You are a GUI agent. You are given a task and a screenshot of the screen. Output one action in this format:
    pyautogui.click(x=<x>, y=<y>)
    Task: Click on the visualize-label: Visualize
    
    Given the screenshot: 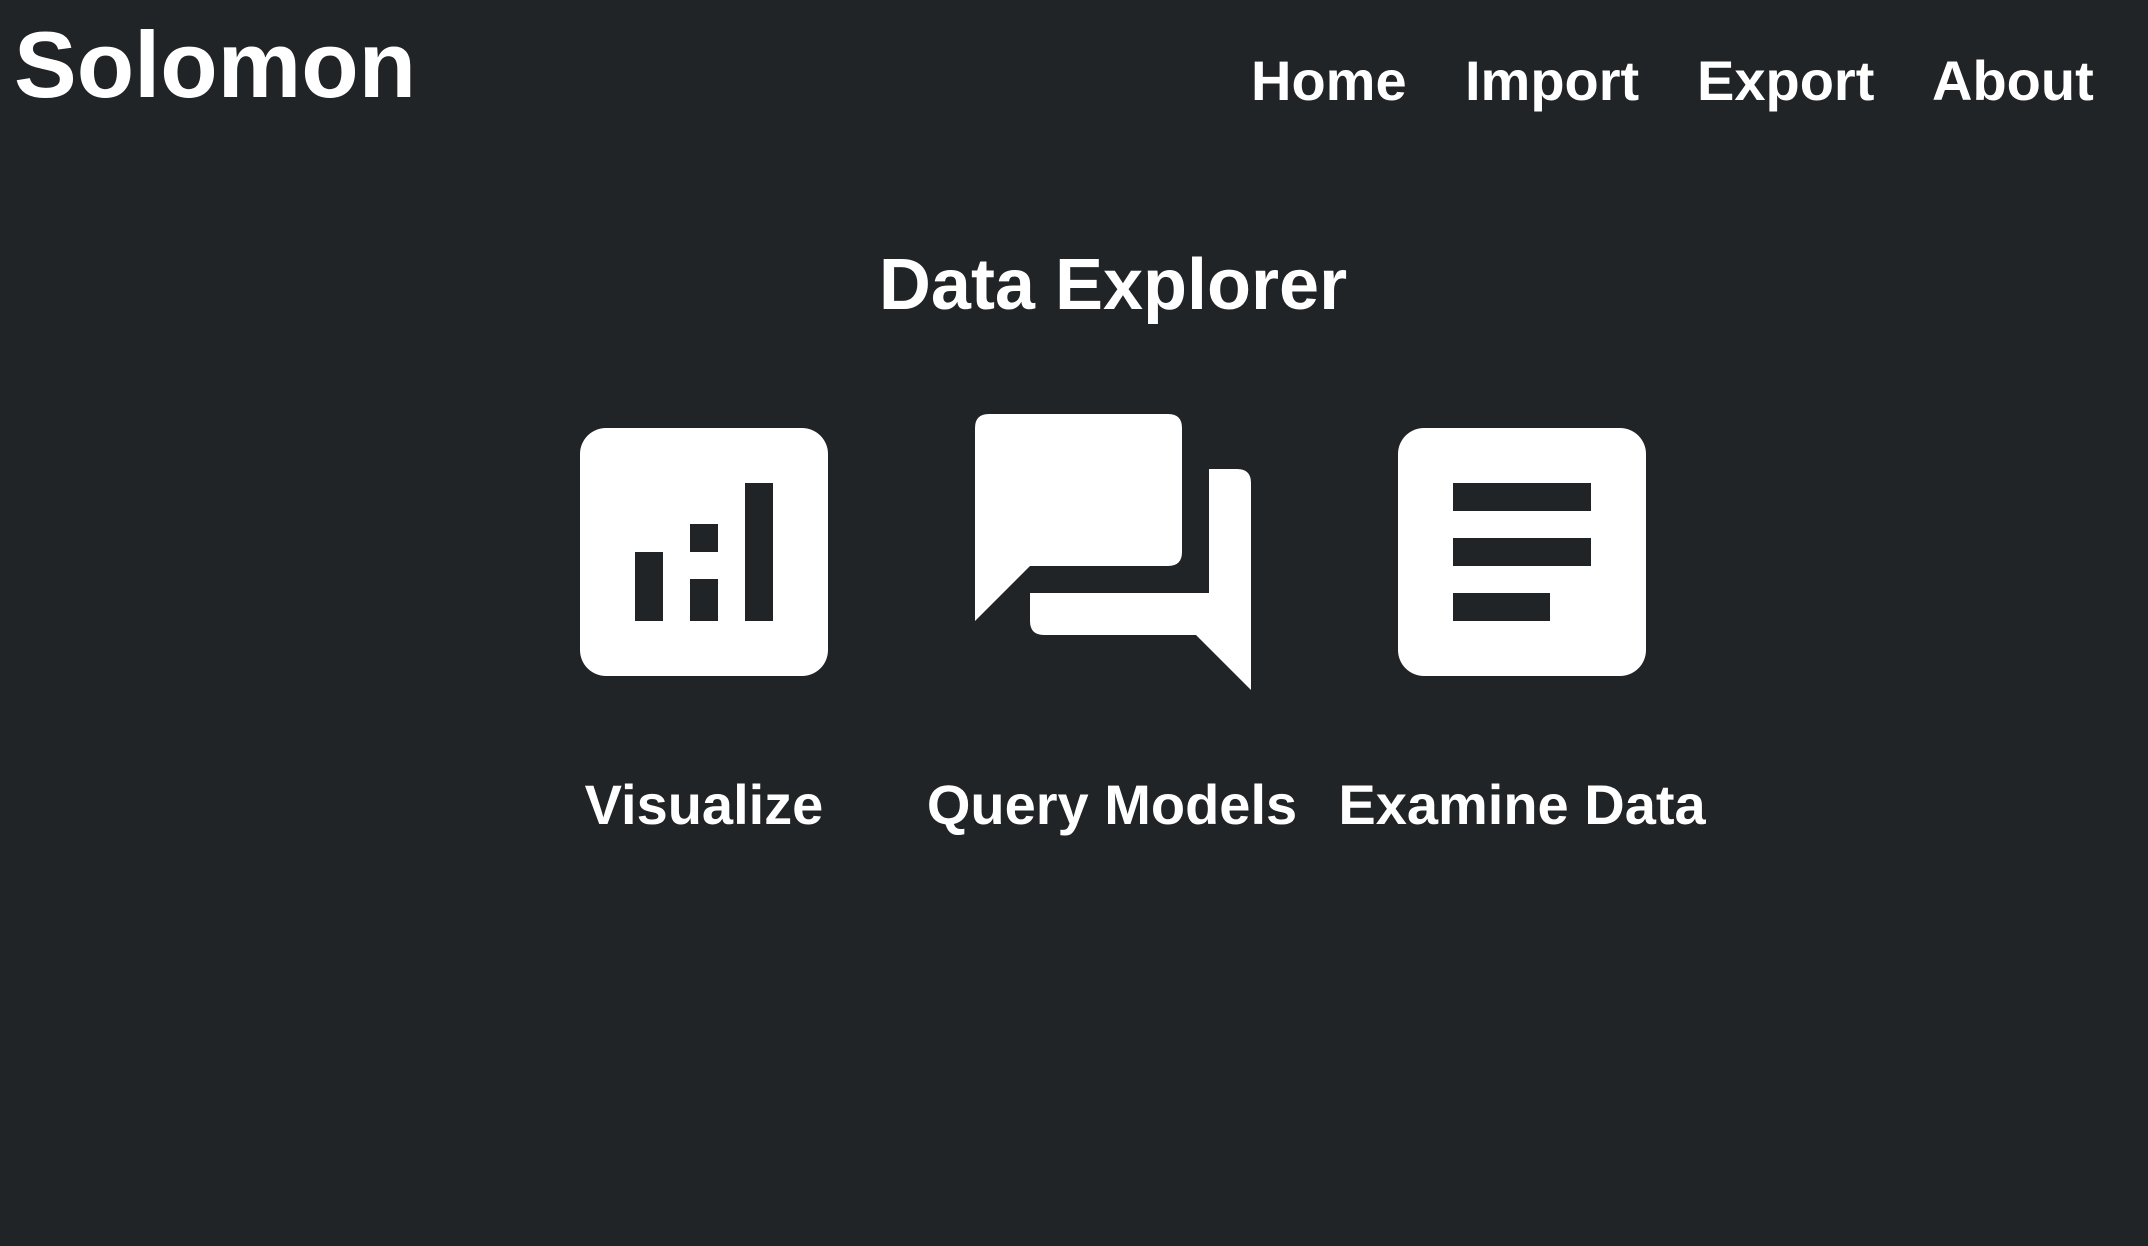 What is the action you would take?
    pyautogui.click(x=704, y=804)
    